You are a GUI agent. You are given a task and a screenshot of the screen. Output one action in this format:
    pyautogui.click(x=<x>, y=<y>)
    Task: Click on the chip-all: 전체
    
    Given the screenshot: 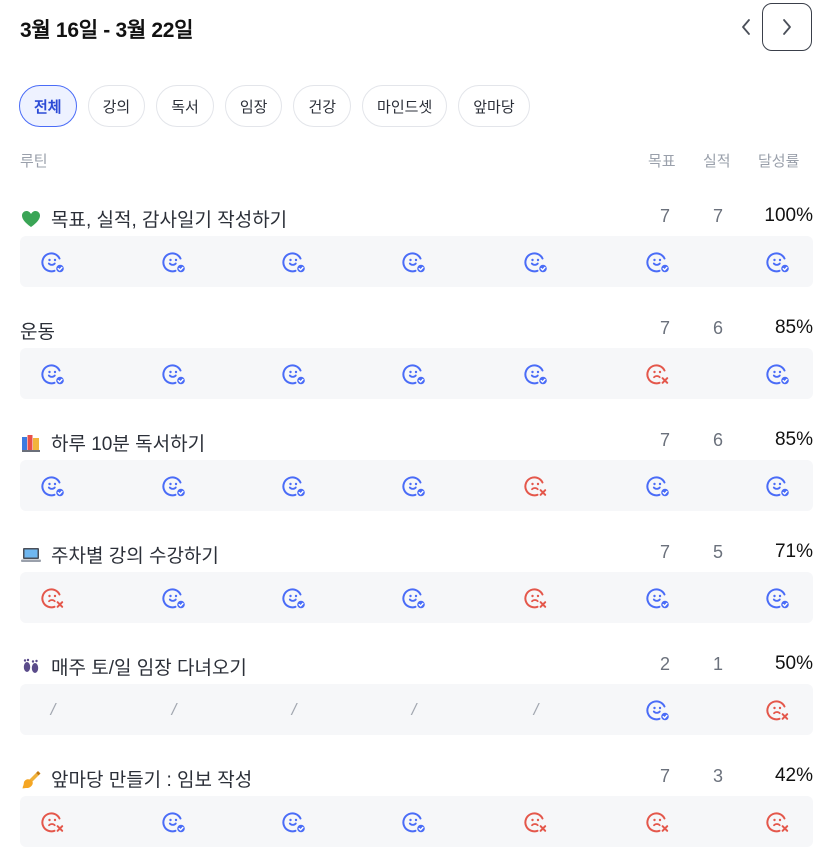 What is the action you would take?
    pyautogui.click(x=48, y=106)
    